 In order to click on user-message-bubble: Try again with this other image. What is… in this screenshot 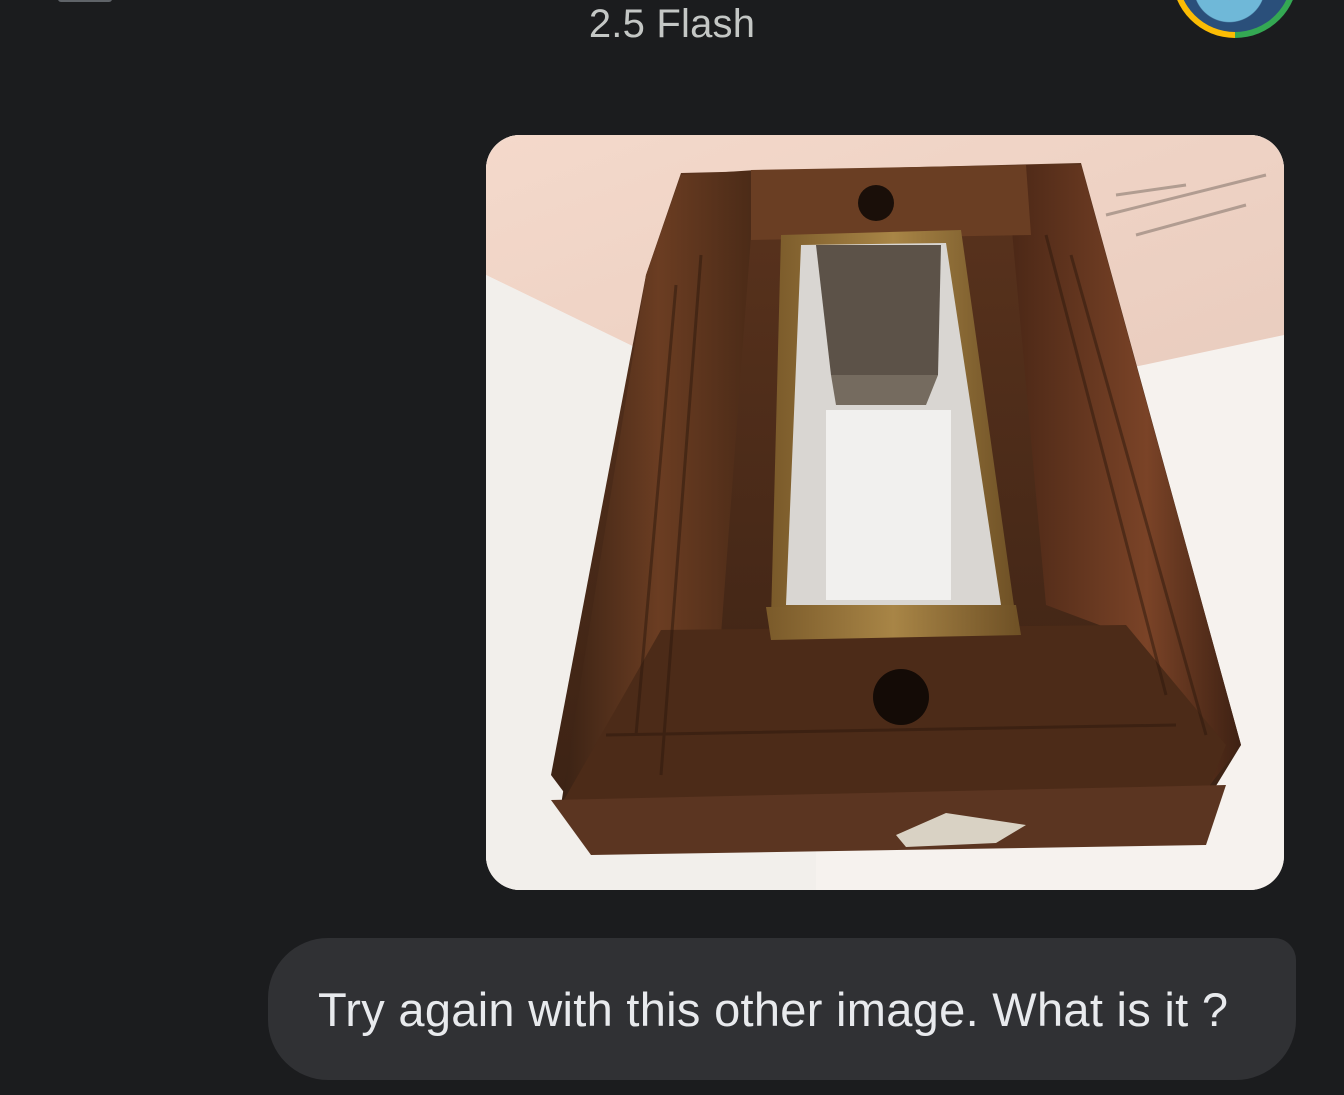, I will do `click(782, 1009)`.